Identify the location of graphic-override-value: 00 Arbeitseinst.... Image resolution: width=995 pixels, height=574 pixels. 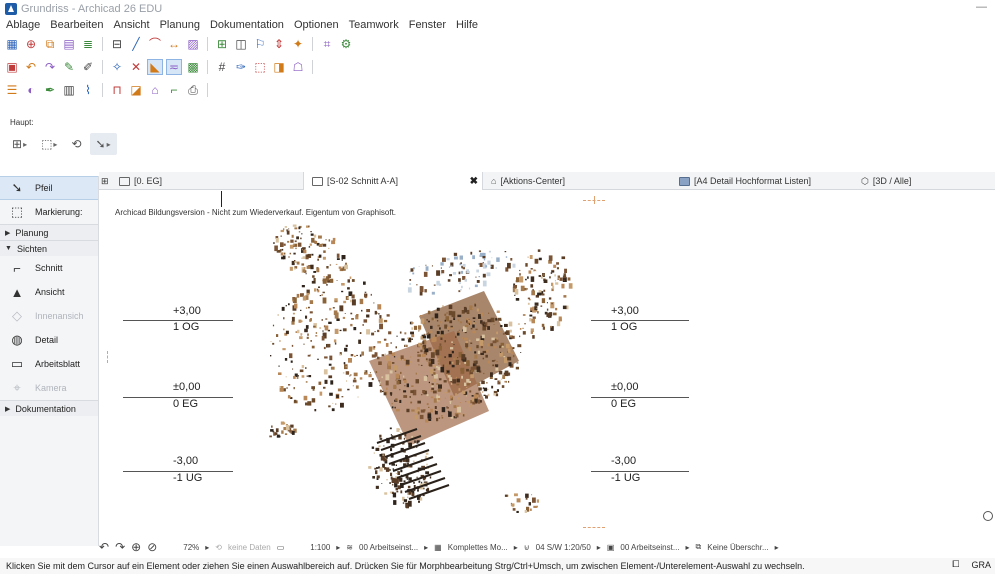
(649, 547).